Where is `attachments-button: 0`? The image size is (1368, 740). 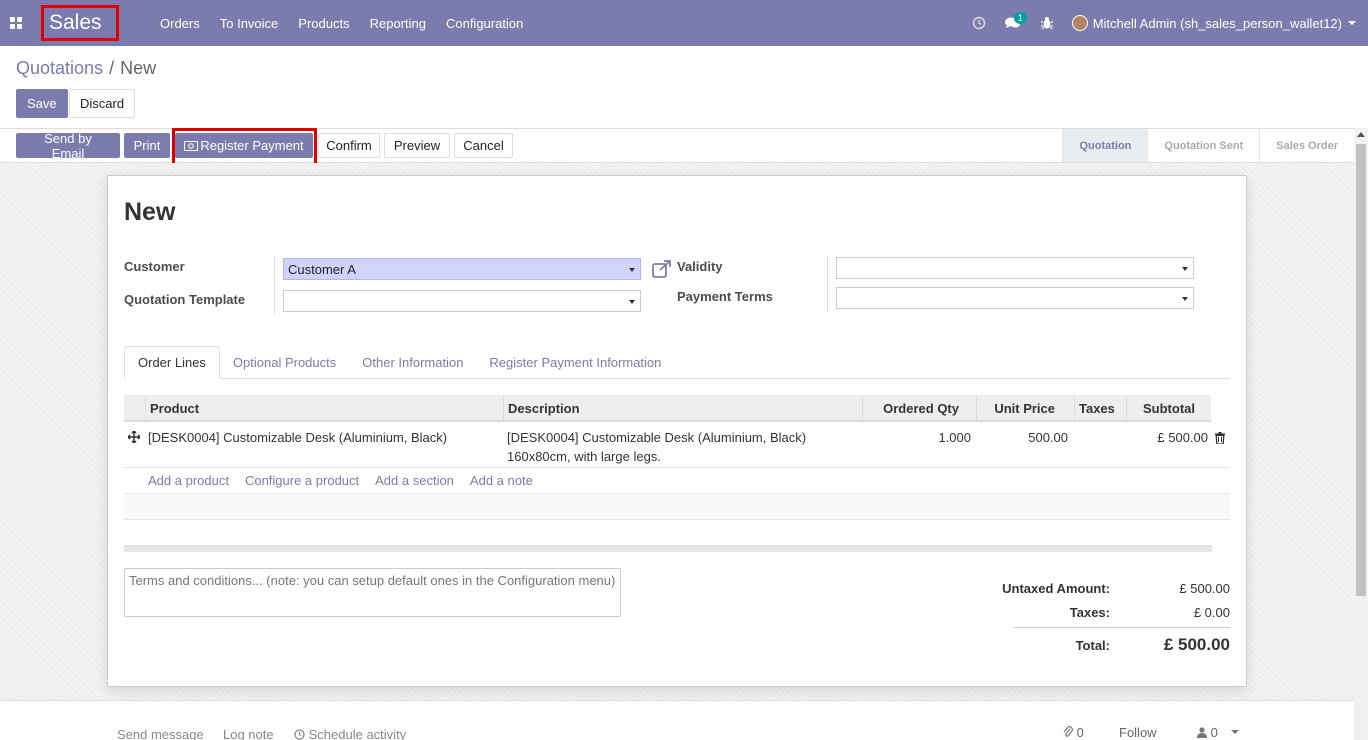
attachments-button: 0 is located at coordinates (1073, 732).